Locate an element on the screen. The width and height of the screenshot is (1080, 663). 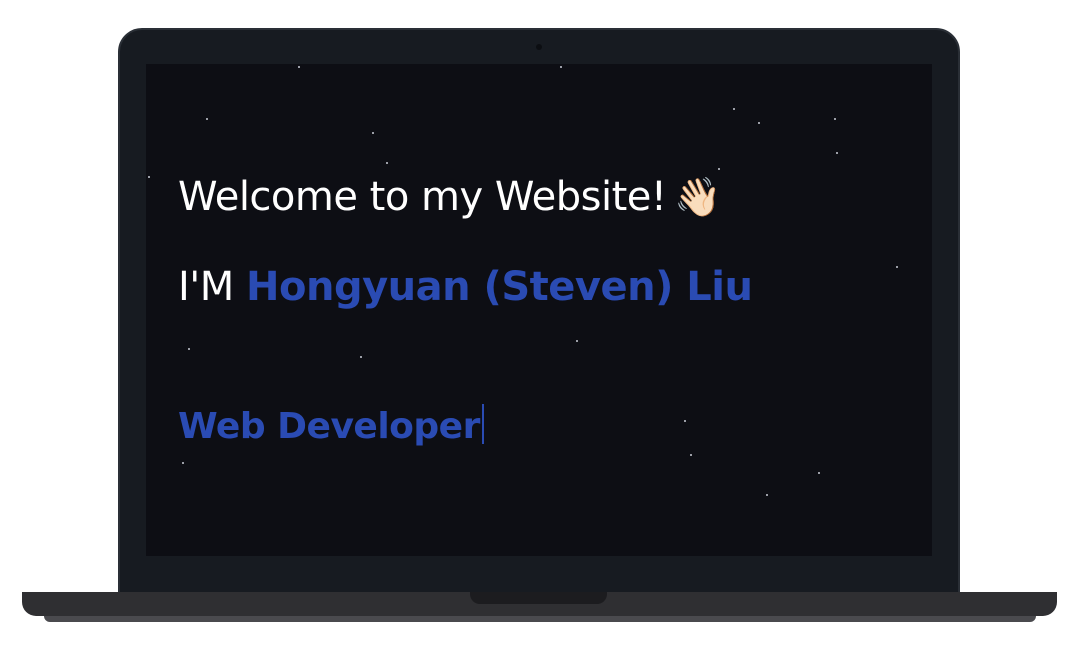
intro-heading: I'M Hongyuan (Steven) Liu is located at coordinates (465, 287).